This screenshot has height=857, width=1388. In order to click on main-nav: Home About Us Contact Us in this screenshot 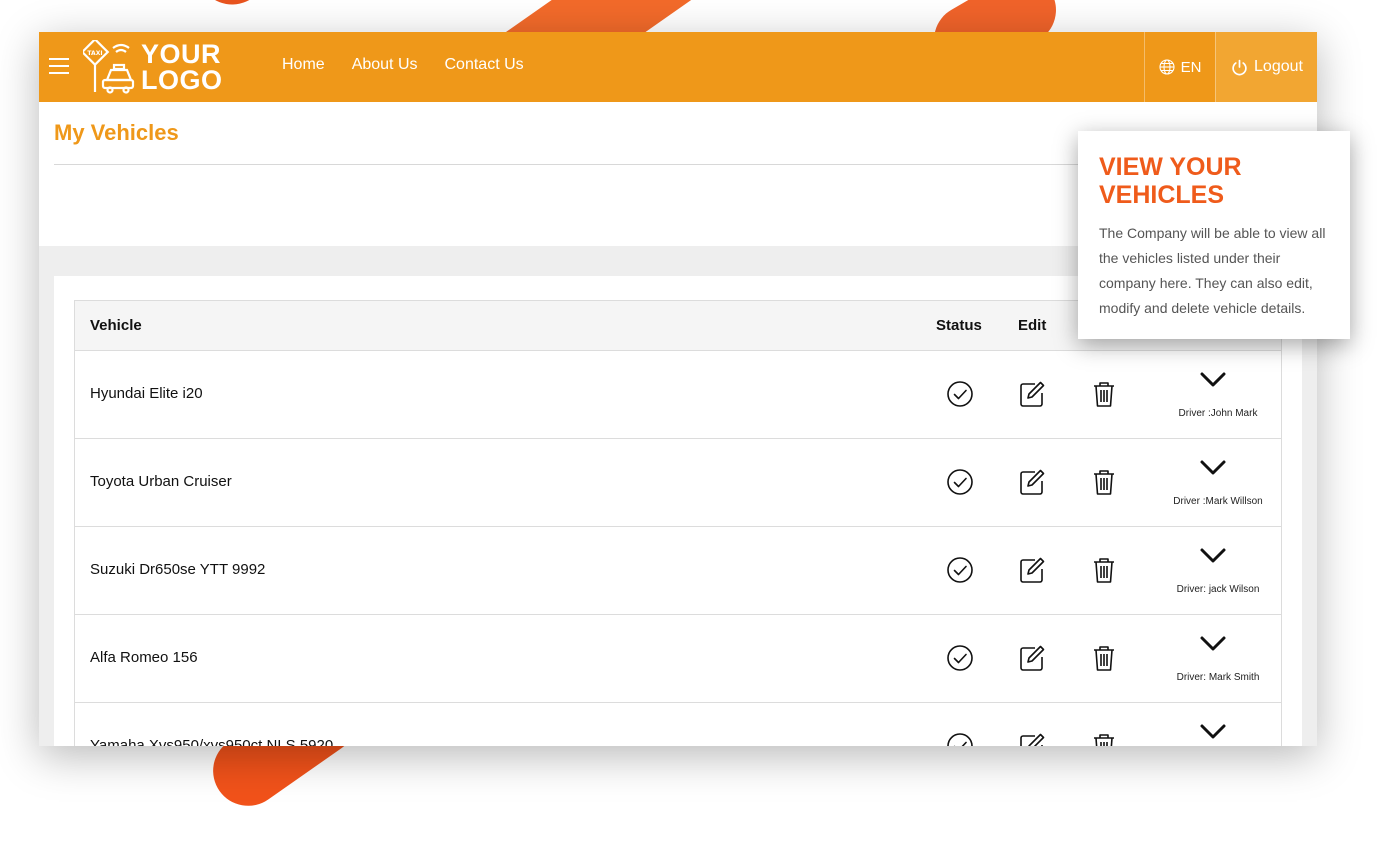, I will do `click(403, 65)`.